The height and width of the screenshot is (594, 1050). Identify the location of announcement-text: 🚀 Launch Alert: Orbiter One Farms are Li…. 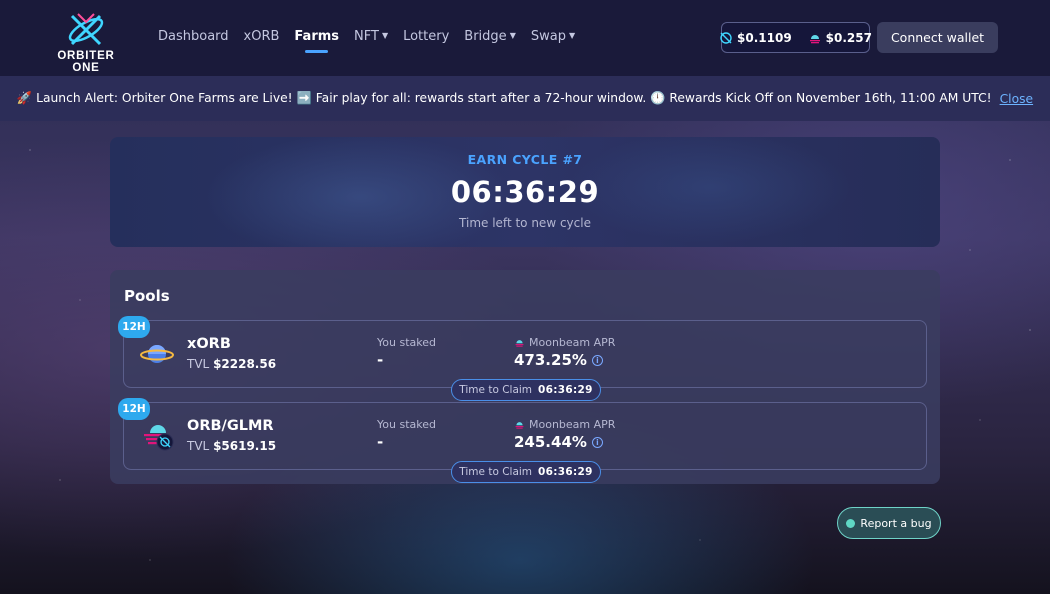
(504, 98).